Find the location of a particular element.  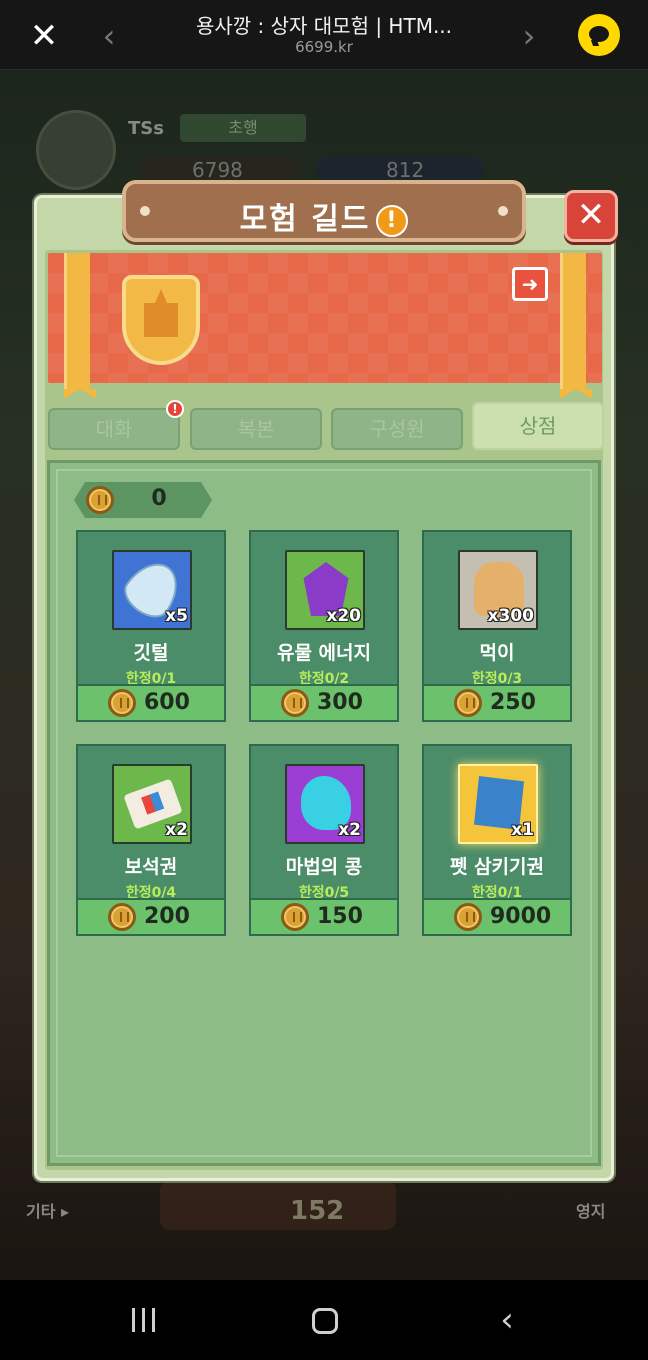

buy-button: 150 is located at coordinates (324, 916).